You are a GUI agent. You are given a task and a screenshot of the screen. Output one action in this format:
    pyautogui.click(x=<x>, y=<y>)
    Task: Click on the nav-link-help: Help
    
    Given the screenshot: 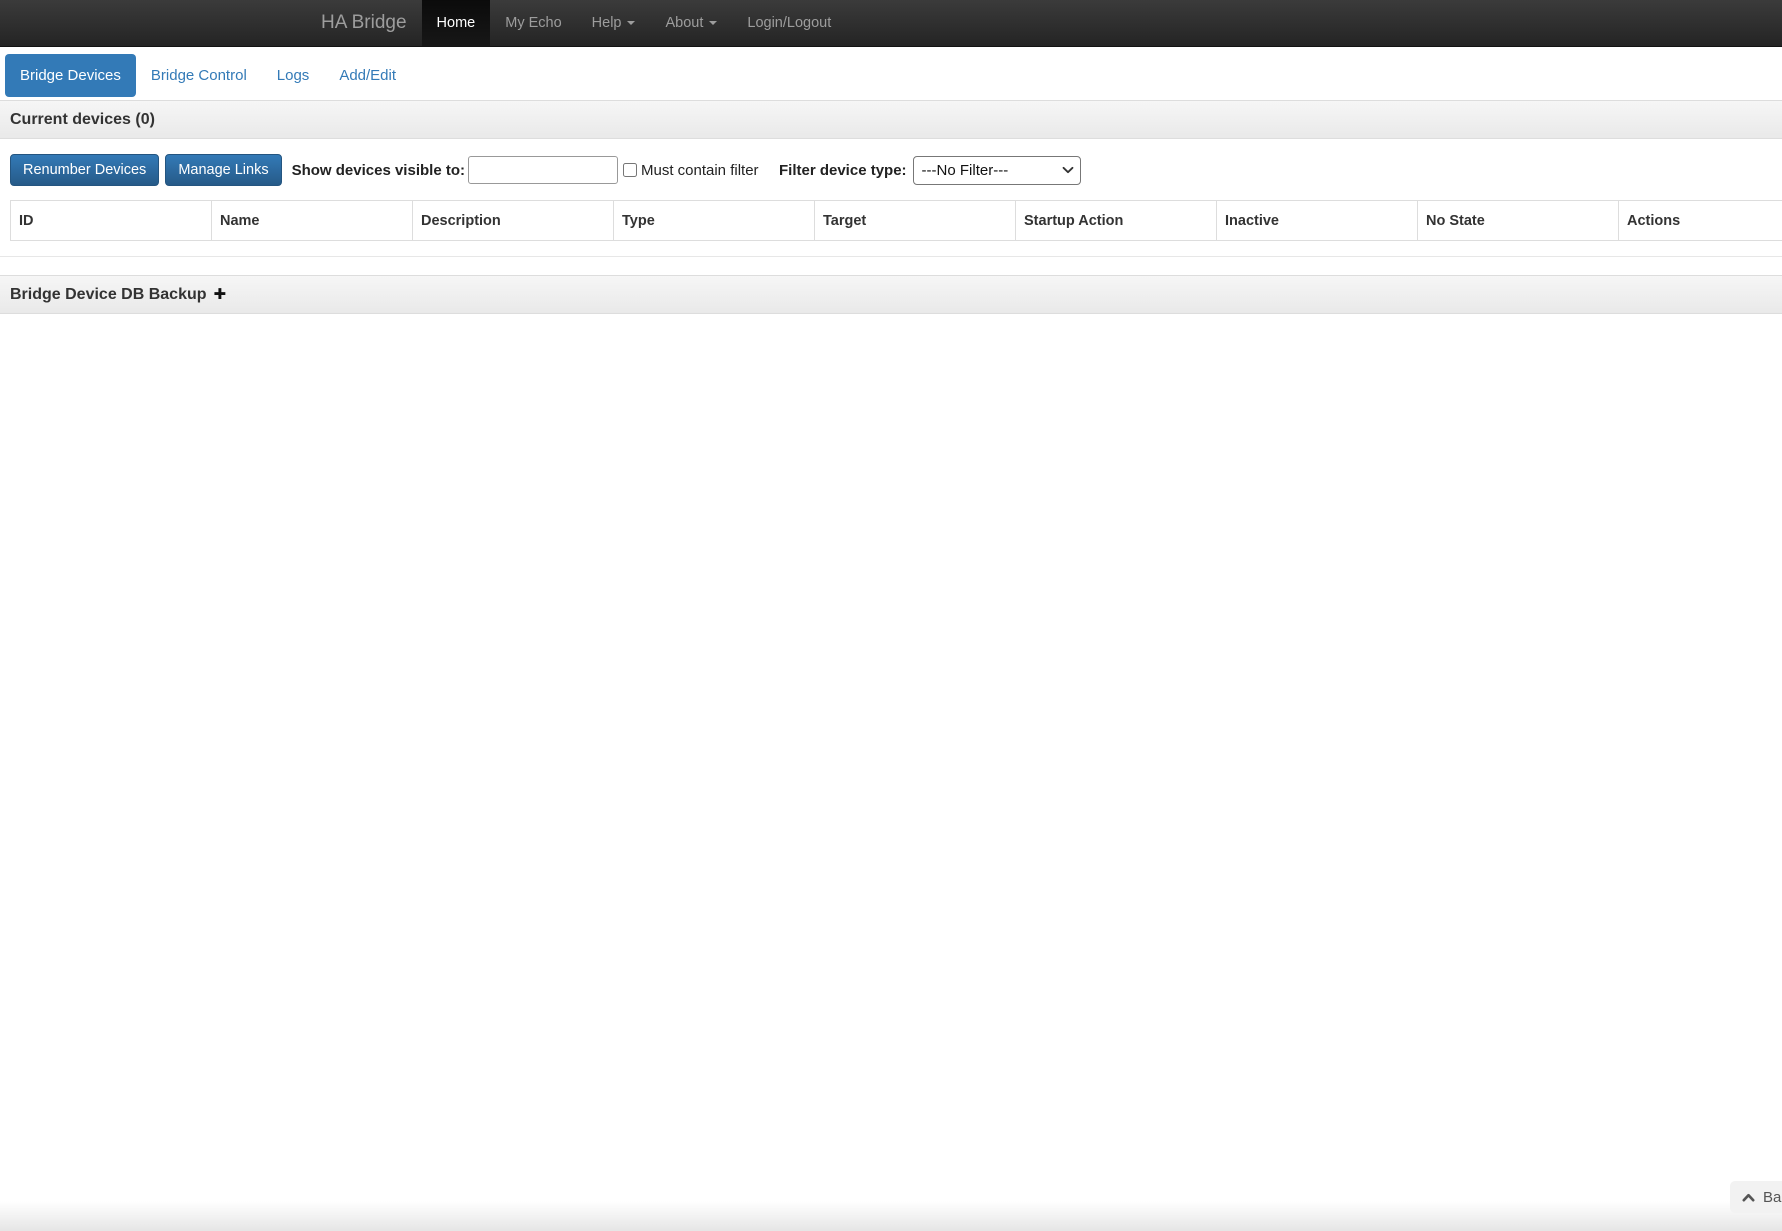 What is the action you would take?
    pyautogui.click(x=614, y=23)
    